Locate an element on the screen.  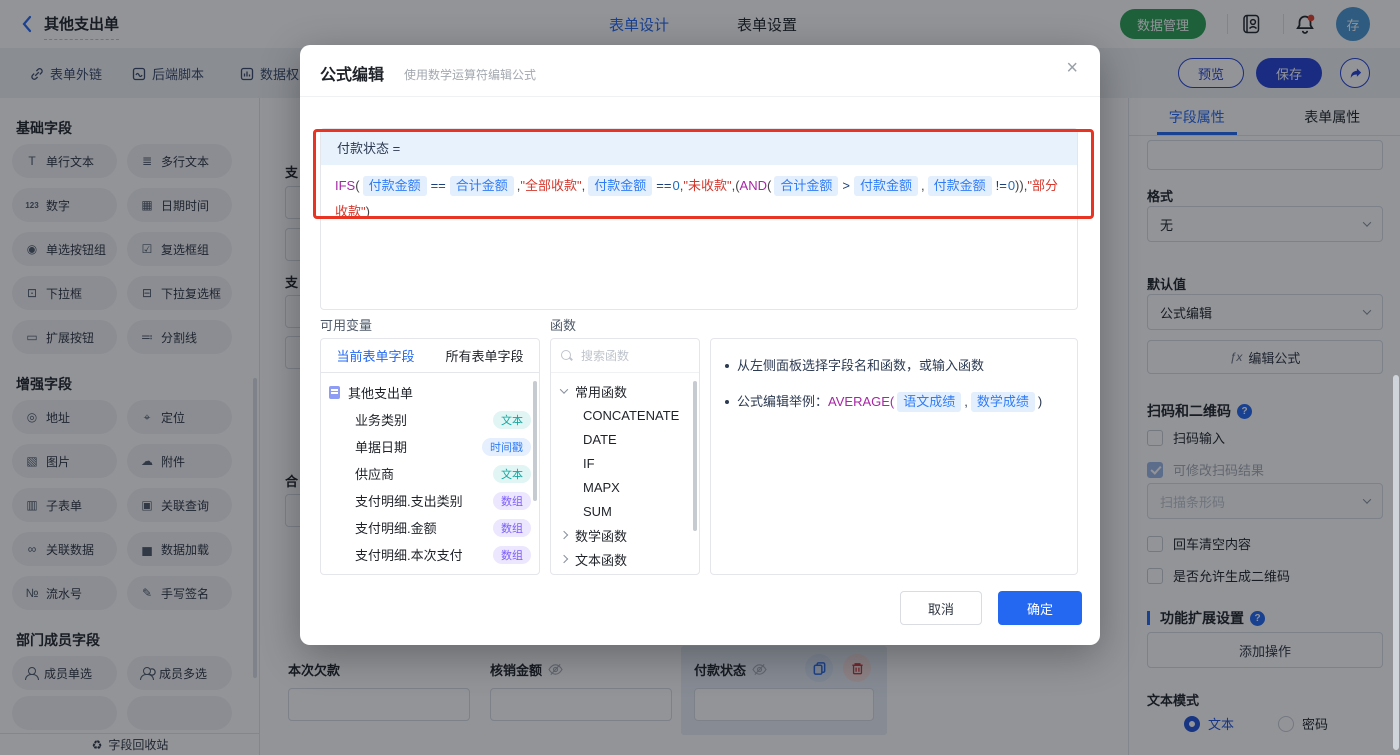
variable-row-业务类别: 业务类别 文本 is located at coordinates (430, 419).